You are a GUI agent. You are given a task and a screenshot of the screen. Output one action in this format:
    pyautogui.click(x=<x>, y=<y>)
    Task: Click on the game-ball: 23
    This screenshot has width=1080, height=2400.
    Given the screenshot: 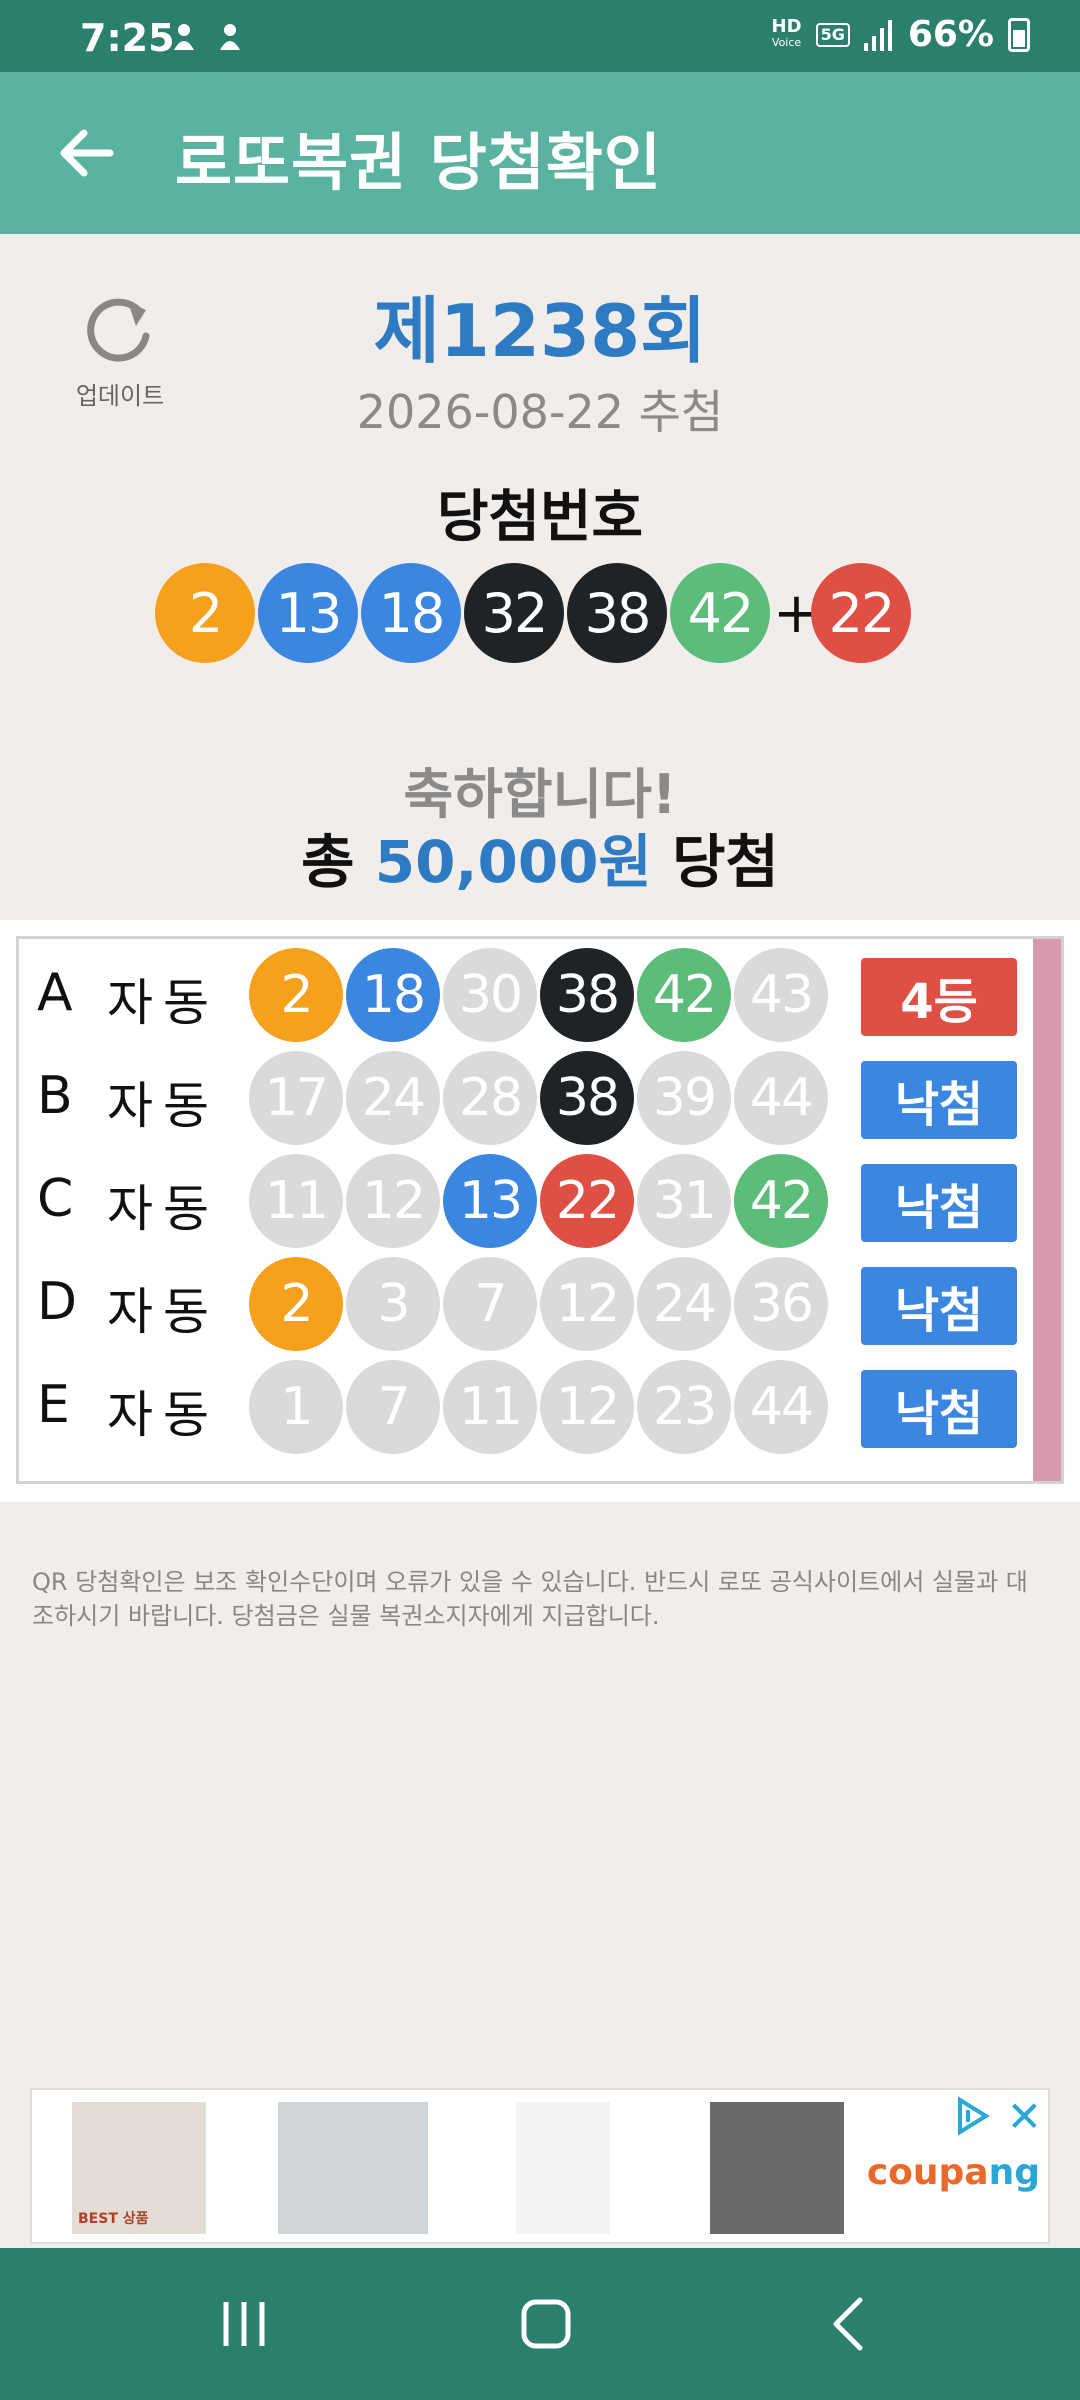 What is the action you would take?
    pyautogui.click(x=684, y=1407)
    